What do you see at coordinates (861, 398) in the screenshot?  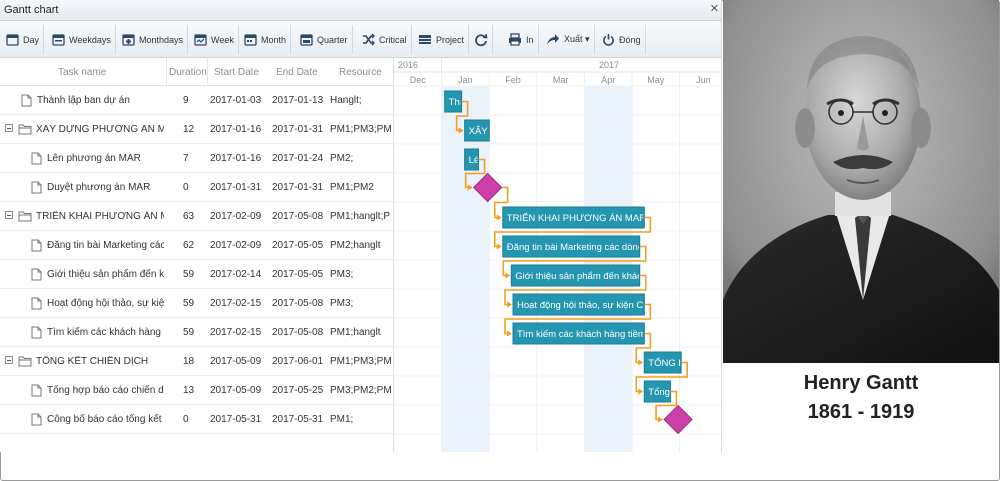 I see `portrait-caption: Henry Gantt 1861 - 1919` at bounding box center [861, 398].